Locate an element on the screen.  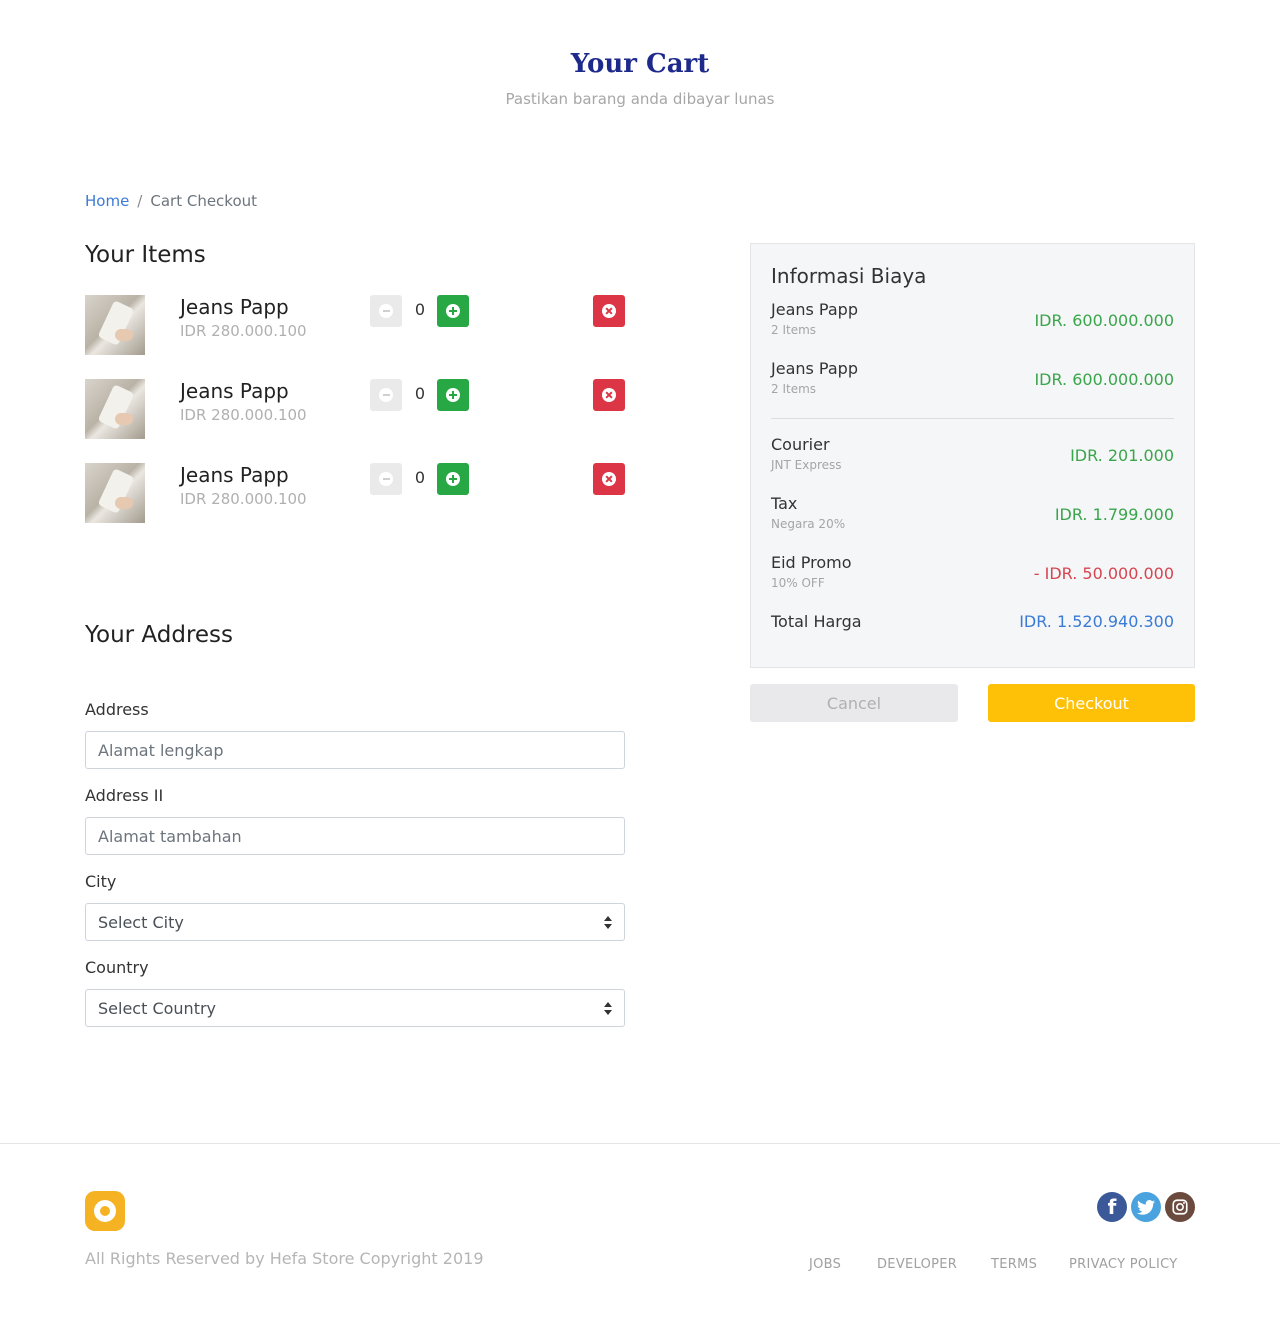
summary-line-sub: 10% OFF is located at coordinates (798, 583).